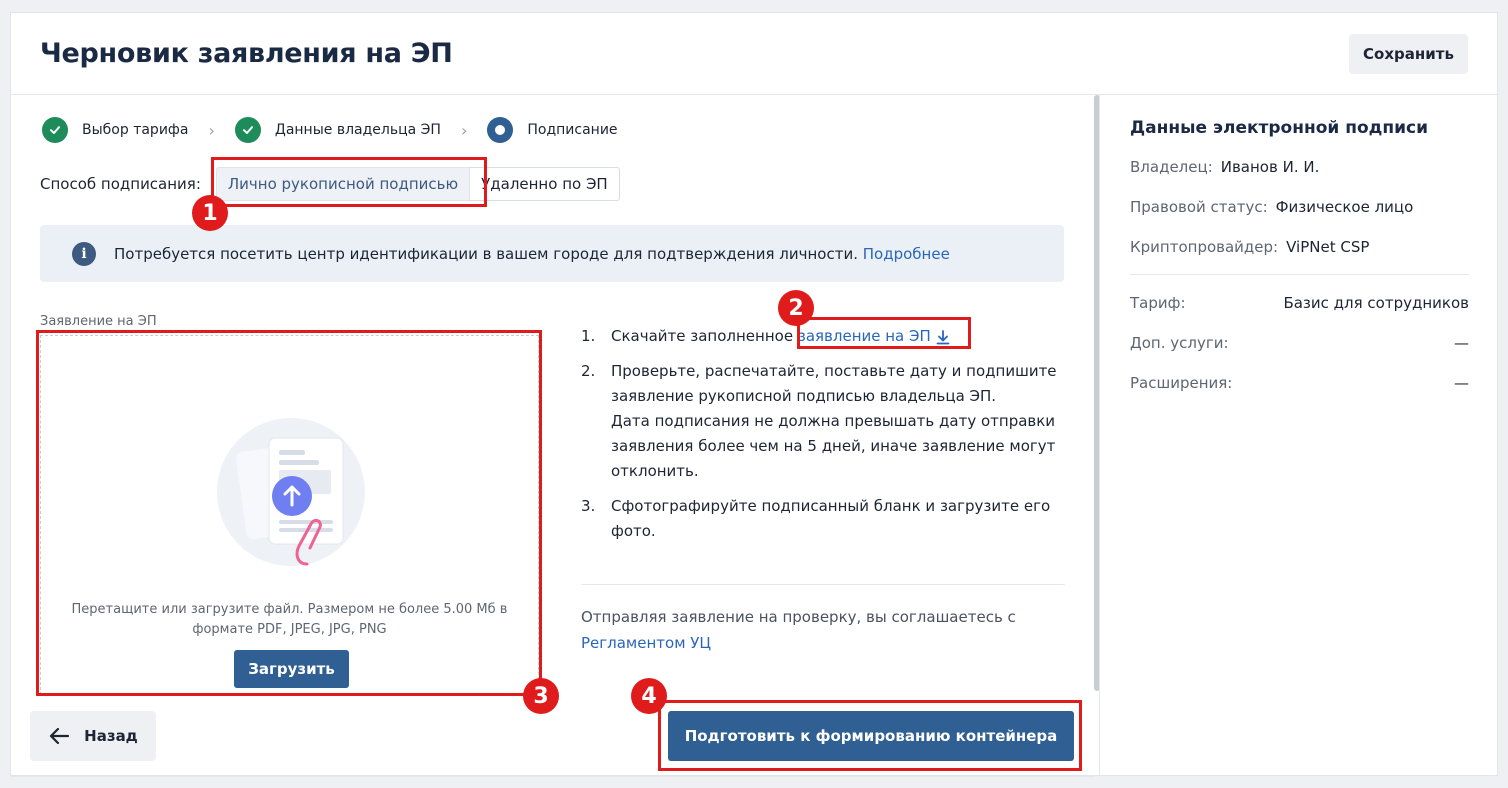 Image resolution: width=1508 pixels, height=788 pixels. Describe the element at coordinates (1461, 343) in the screenshot. I see `extras-value: —` at that location.